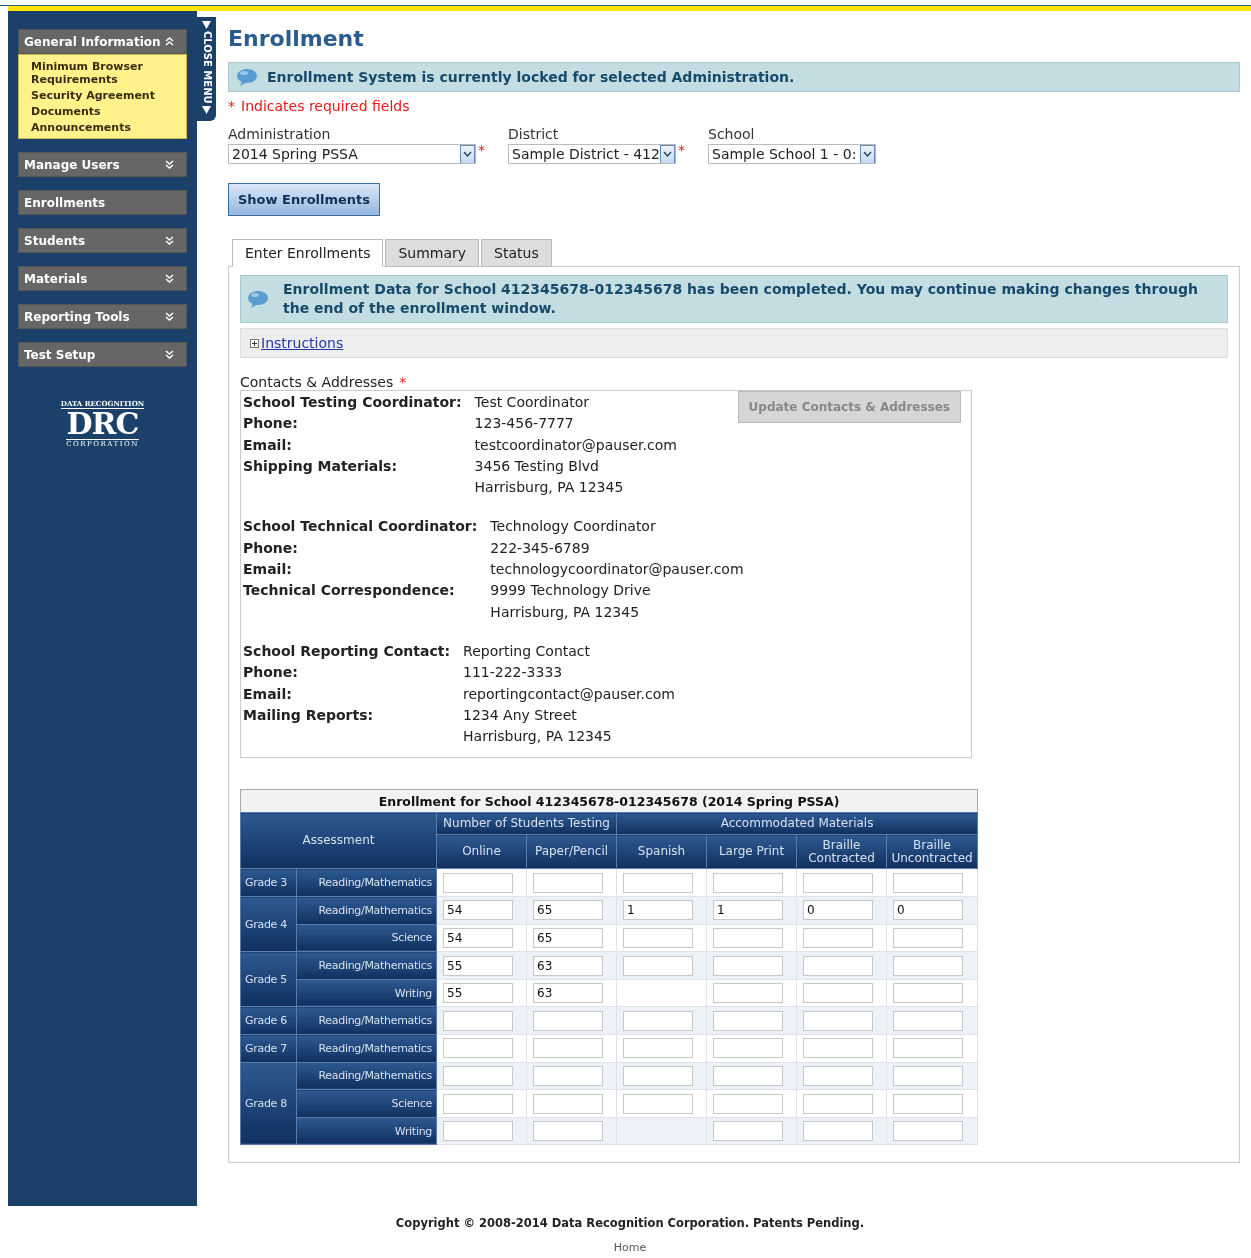  What do you see at coordinates (102, 111) in the screenshot?
I see `submenu-item: Documents` at bounding box center [102, 111].